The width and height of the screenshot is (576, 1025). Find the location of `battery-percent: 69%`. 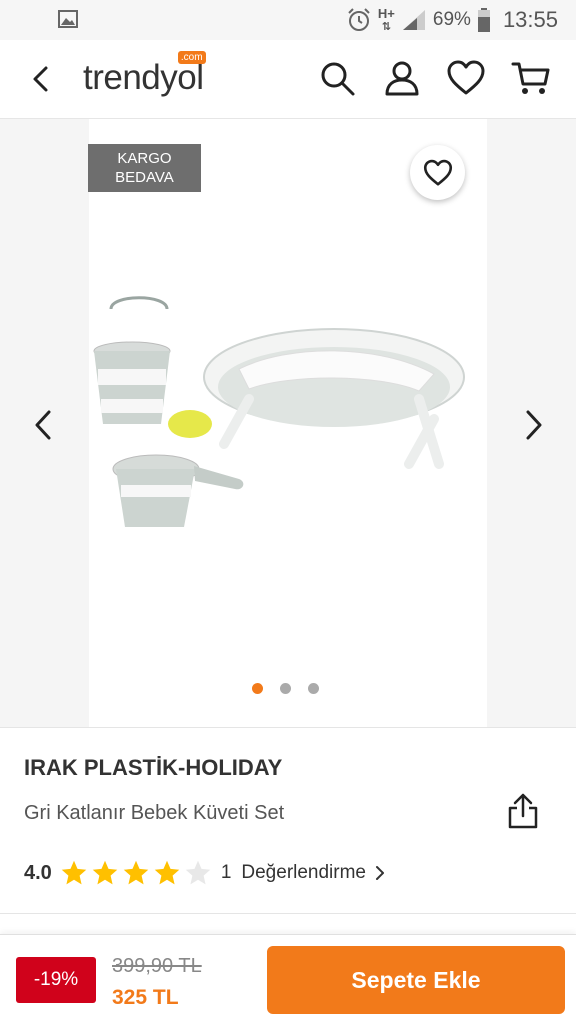

battery-percent: 69% is located at coordinates (451, 19).